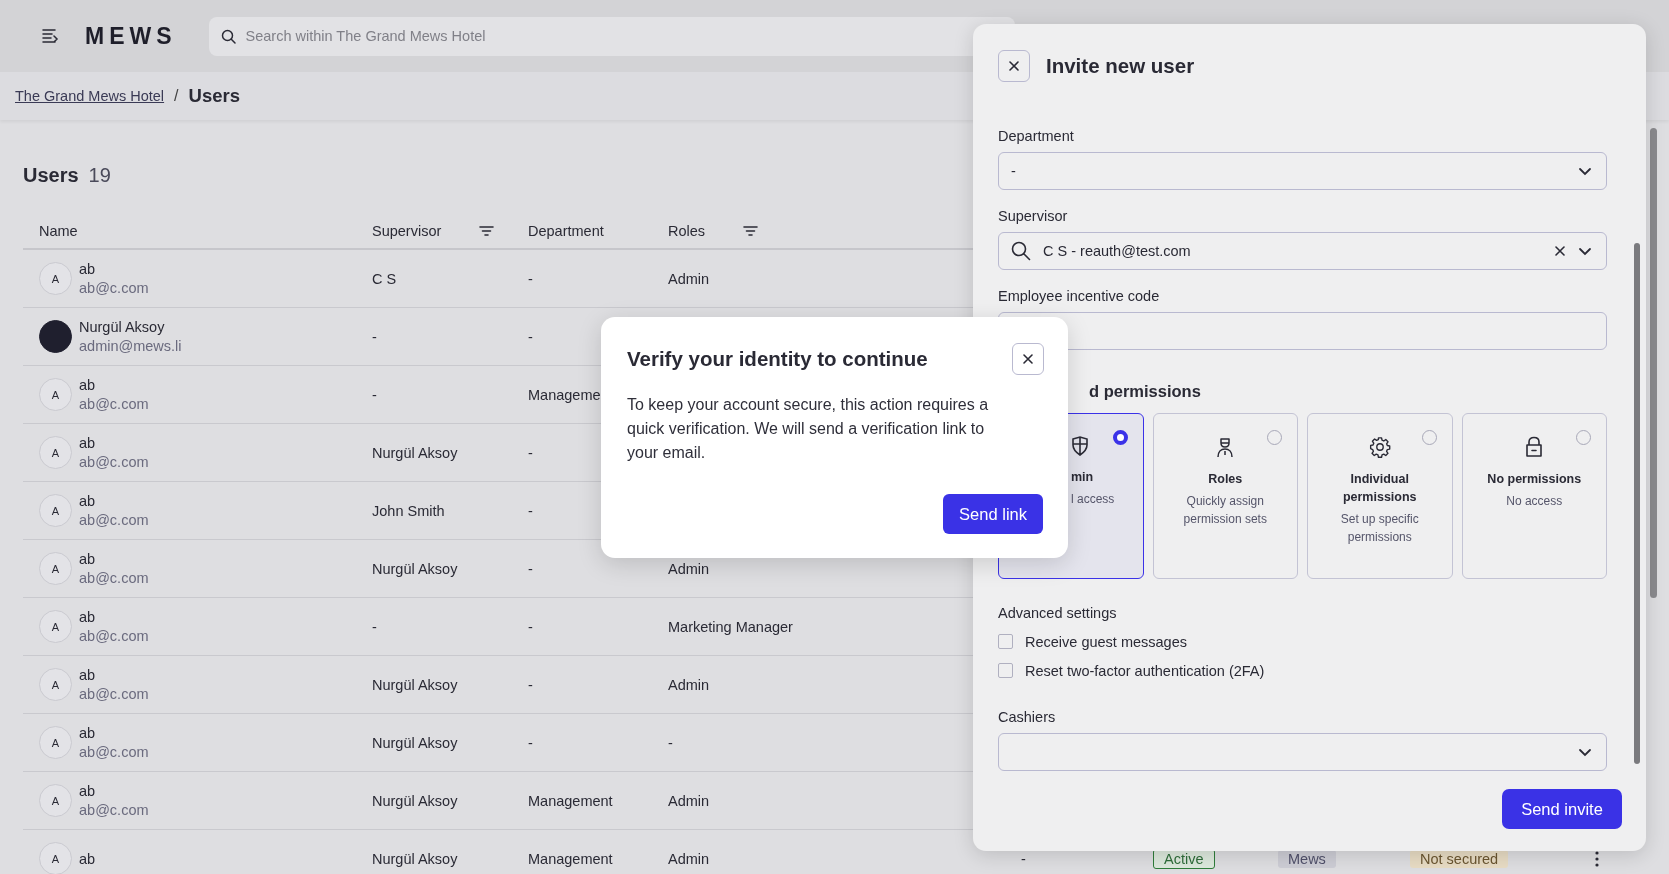  What do you see at coordinates (1302, 171) in the screenshot?
I see `department-select: -` at bounding box center [1302, 171].